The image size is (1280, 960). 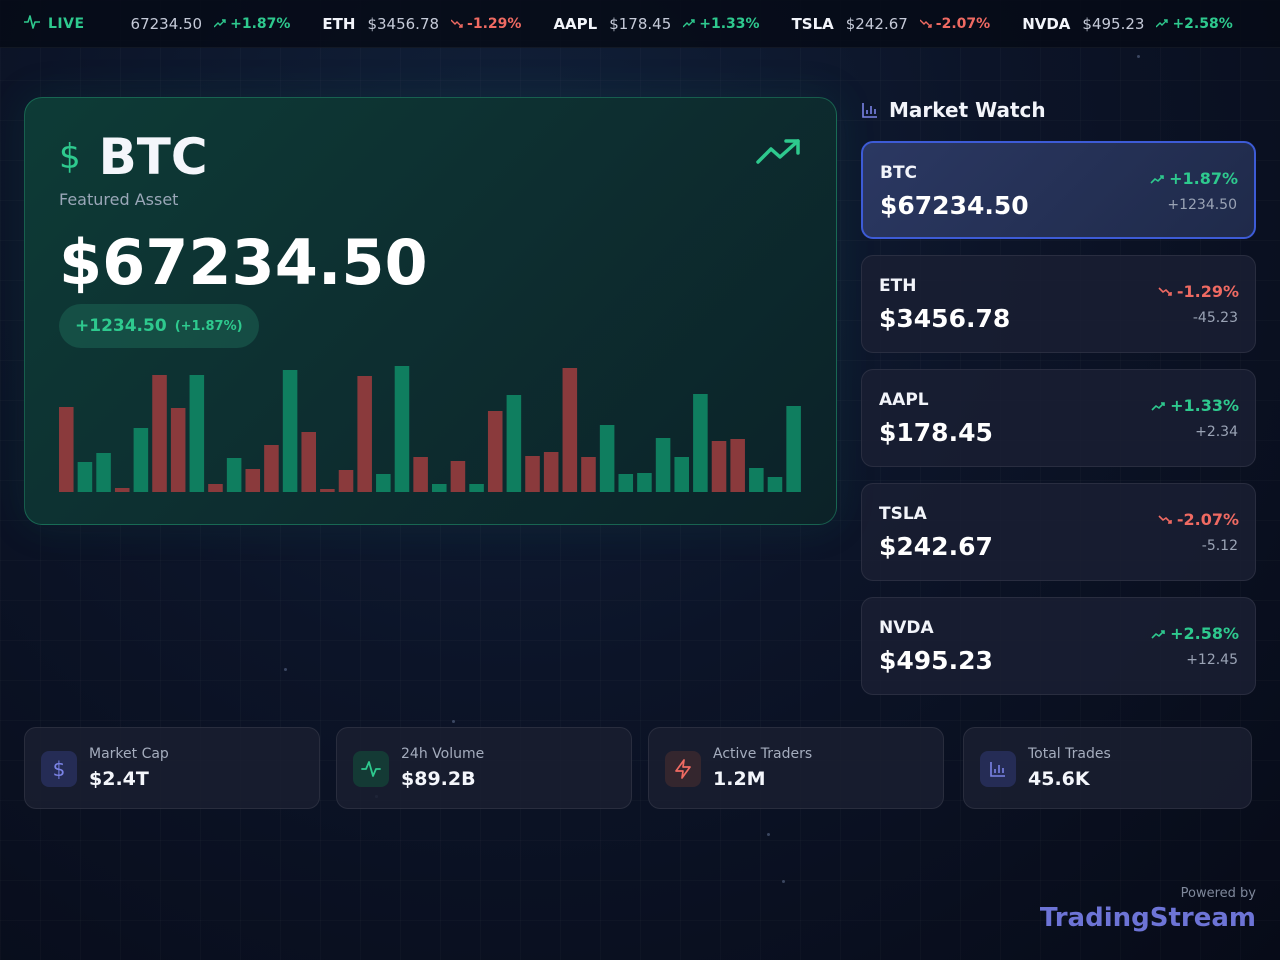 I want to click on asset-change-pct: -1.29%, so click(x=1198, y=291).